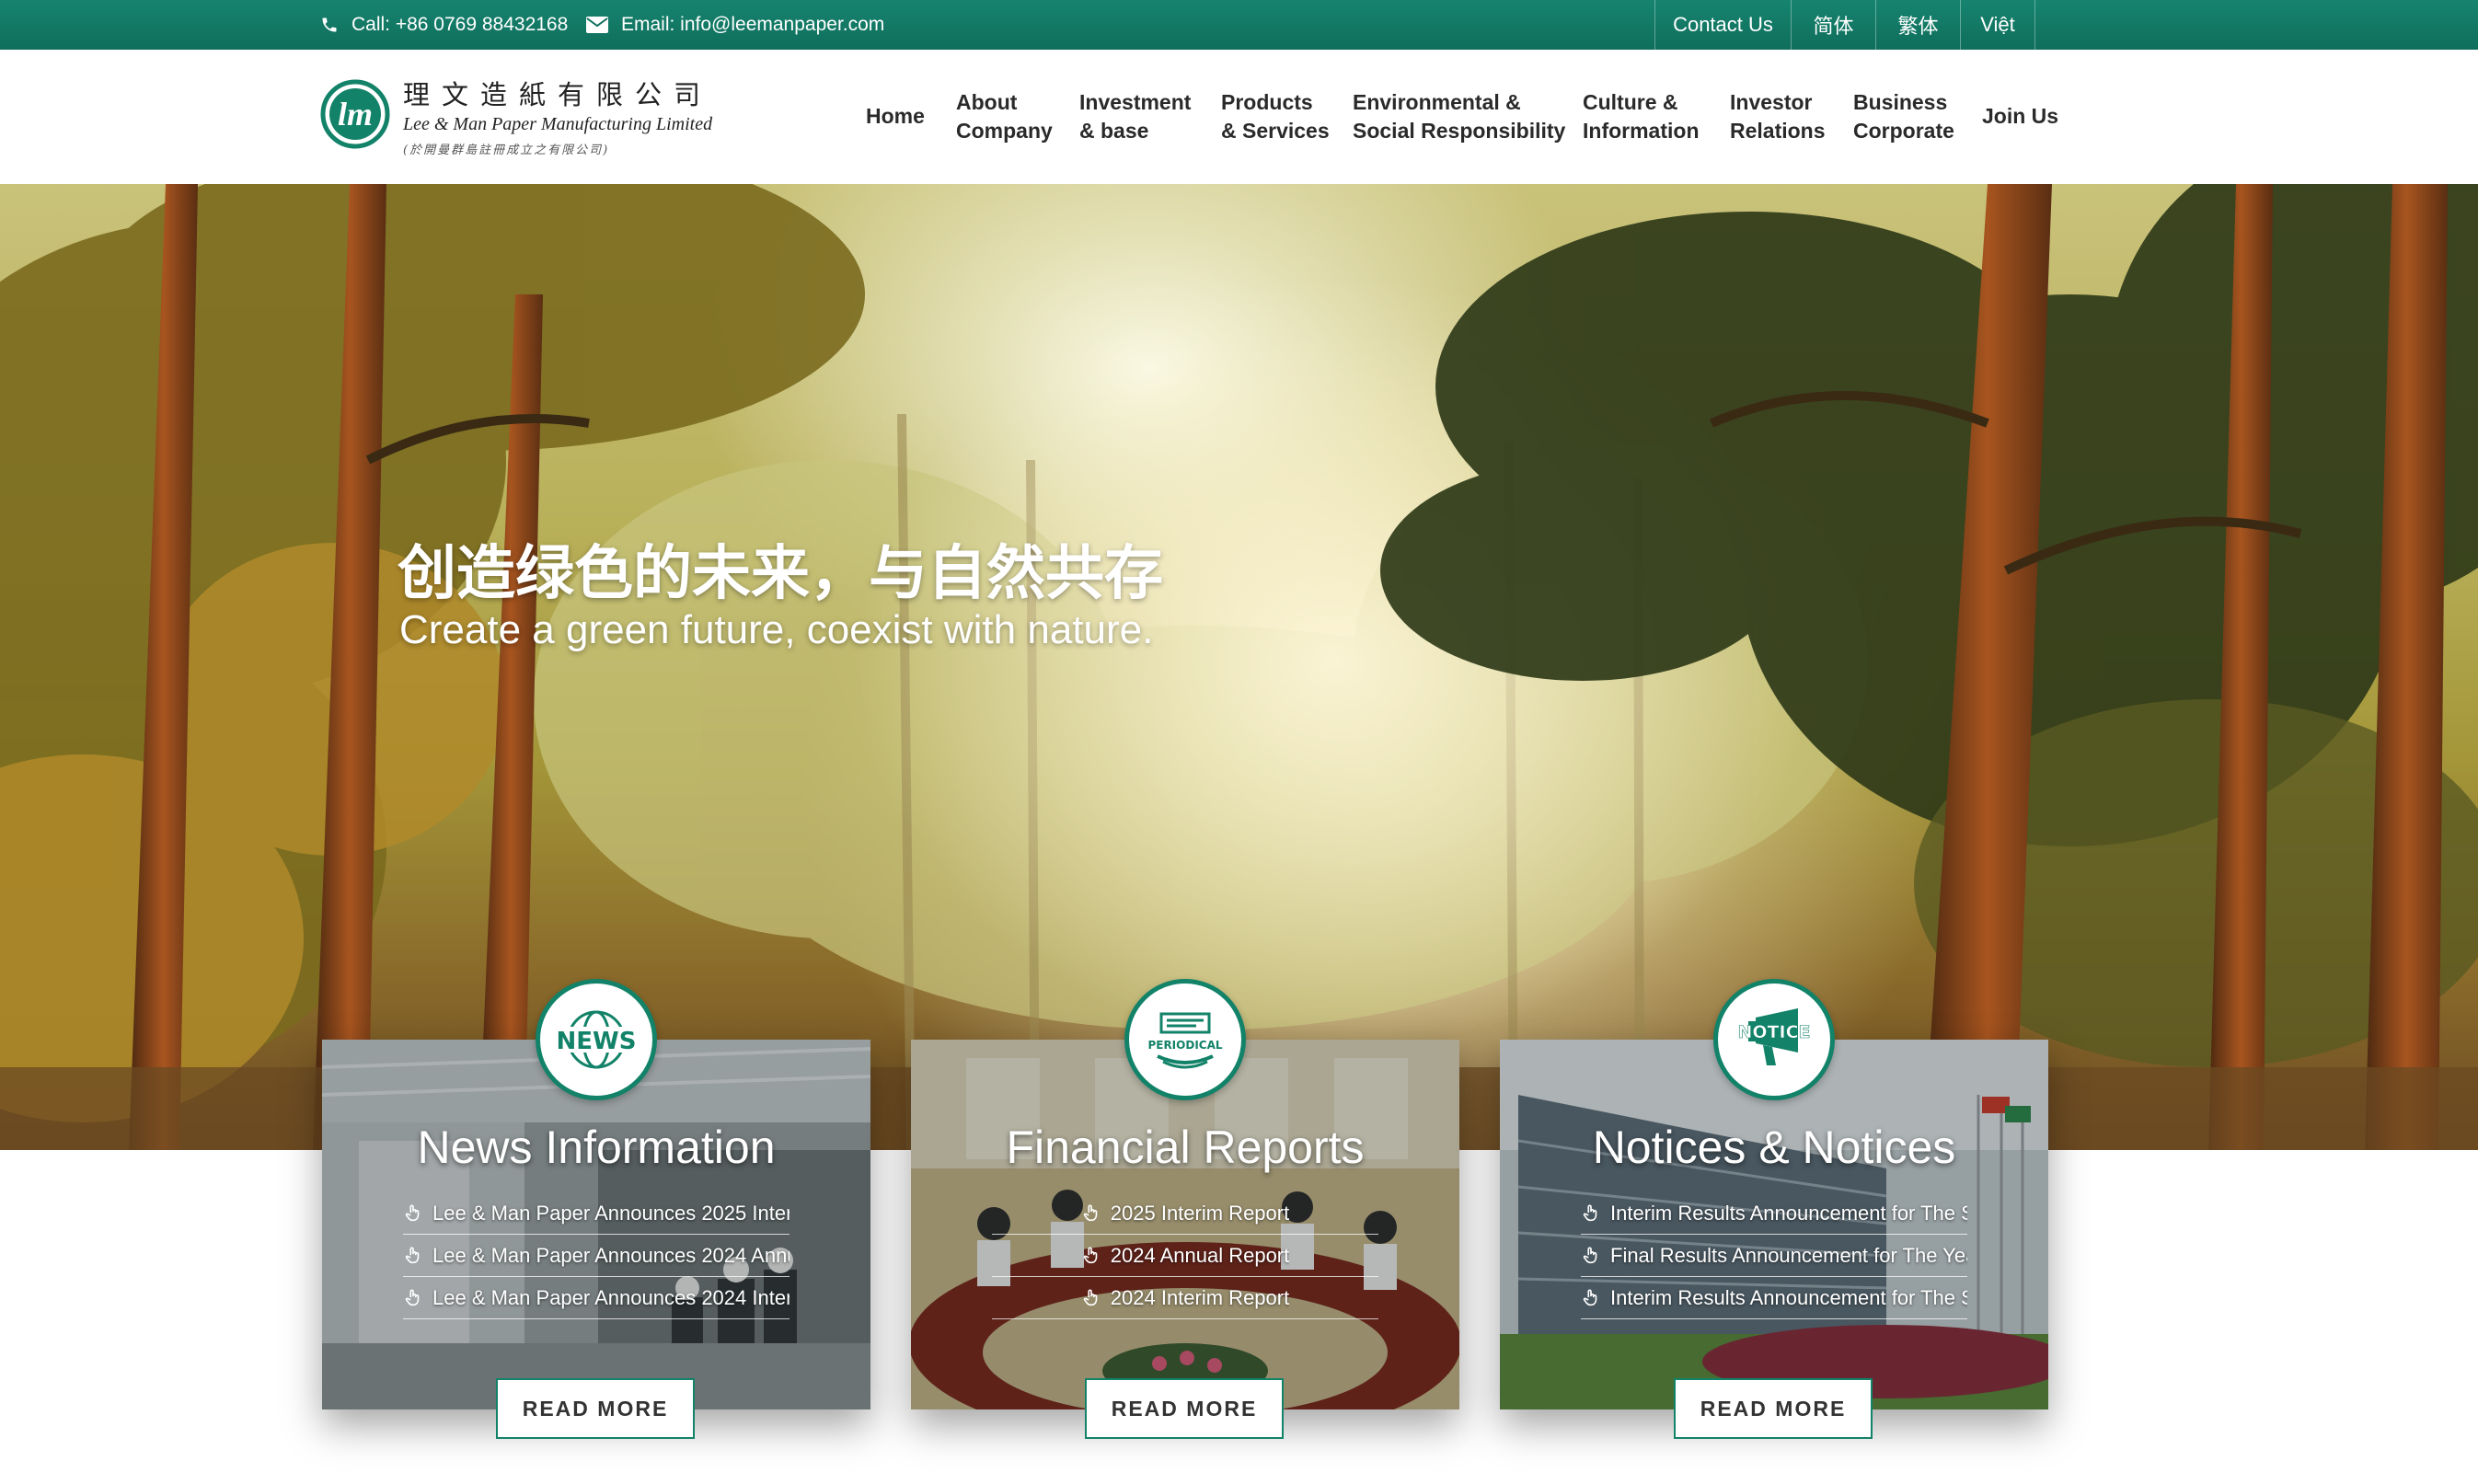 This screenshot has width=2478, height=1484. I want to click on lang-vietnamese-link: Việt, so click(1997, 25).